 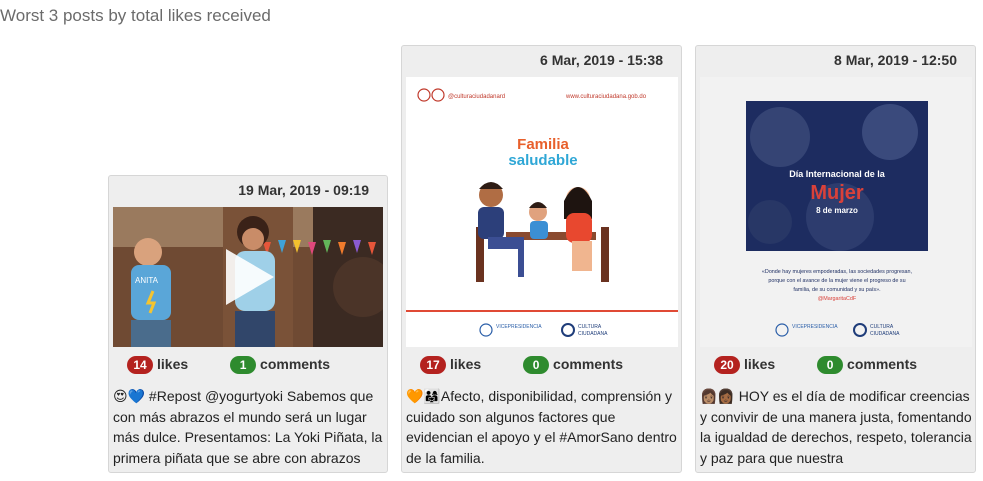 I want to click on play-icon, so click(x=248, y=277).